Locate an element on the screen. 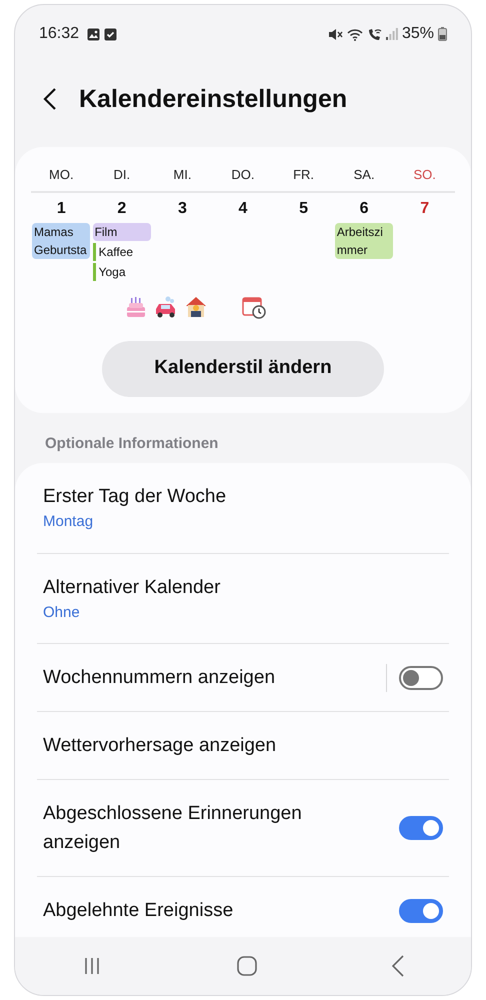 This screenshot has height=1000, width=486. weekday-label: DO. is located at coordinates (243, 178).